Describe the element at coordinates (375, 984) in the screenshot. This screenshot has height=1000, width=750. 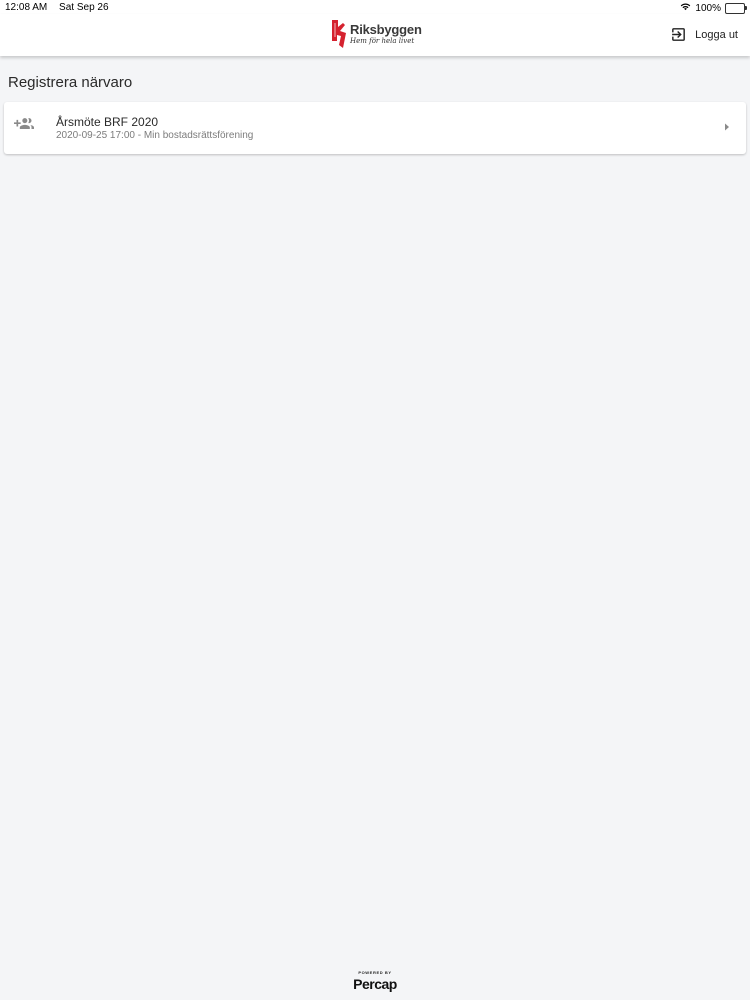
I see `percap-logo: Percap` at that location.